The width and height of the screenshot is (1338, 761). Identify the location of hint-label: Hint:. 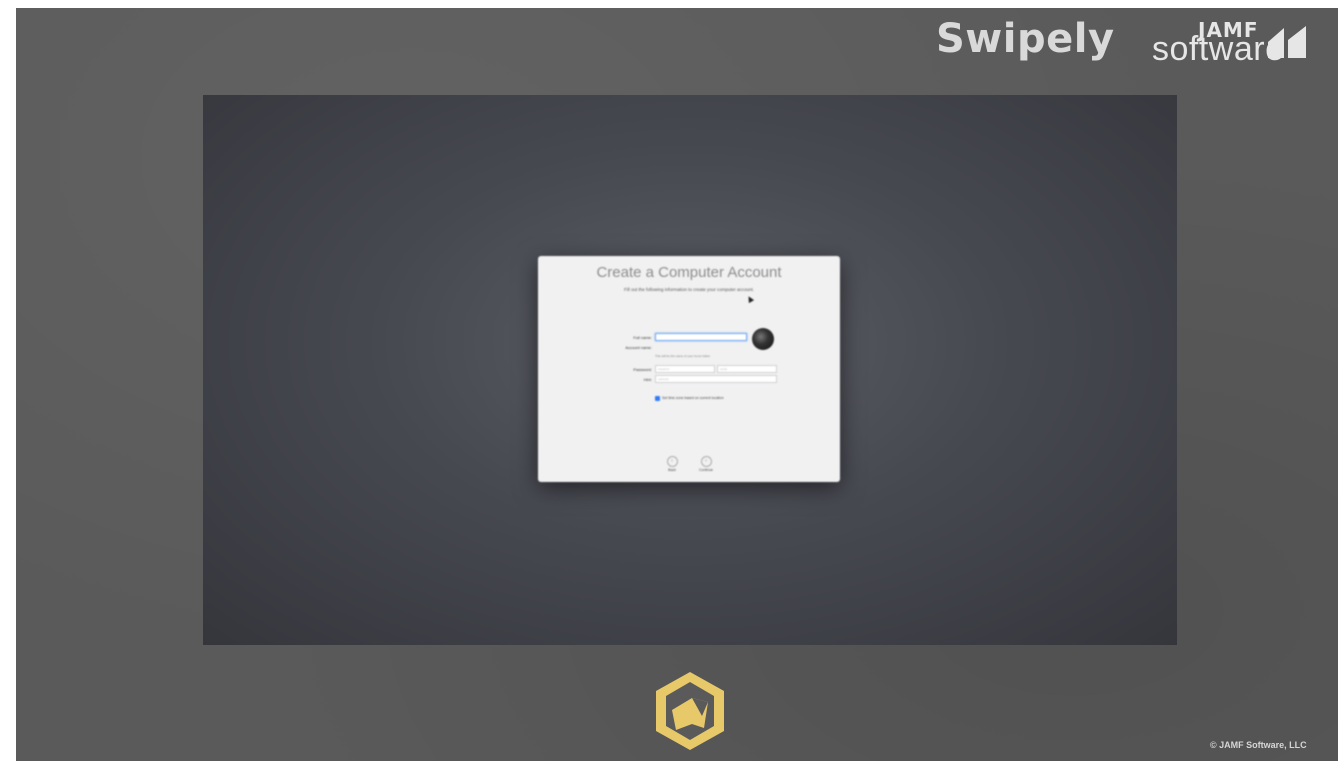
(647, 379).